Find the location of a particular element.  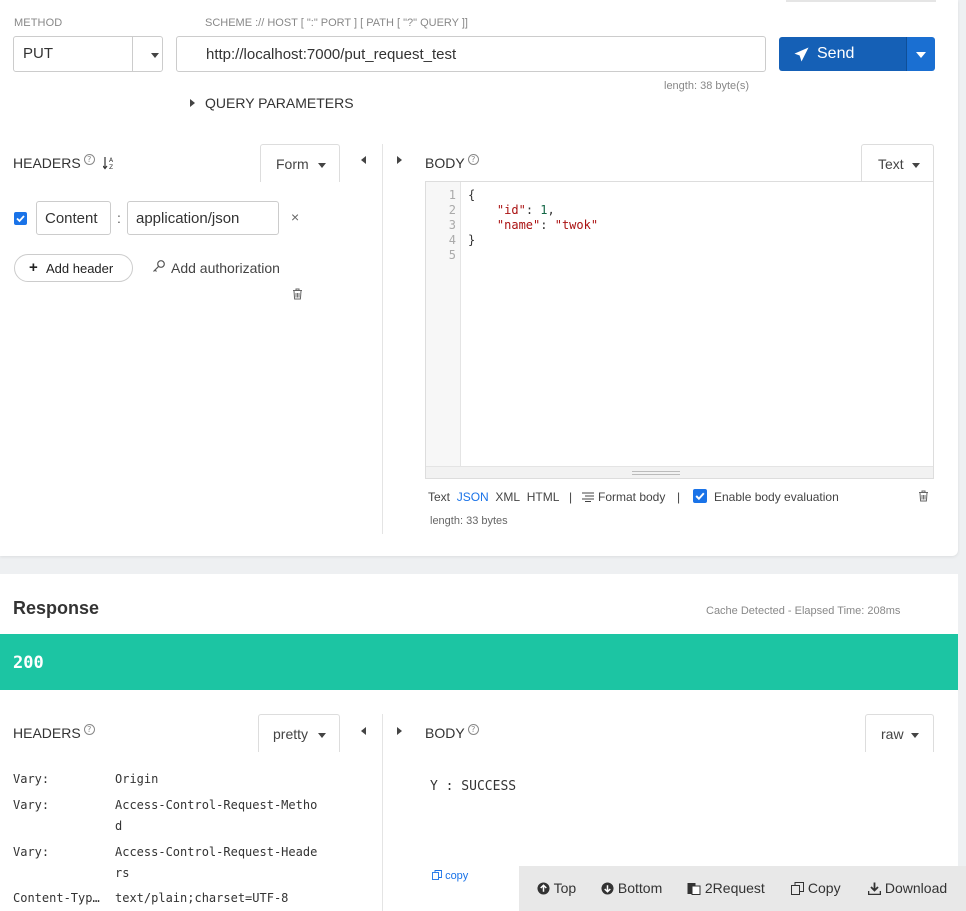

response-body-mode-label: raw is located at coordinates (892, 734).